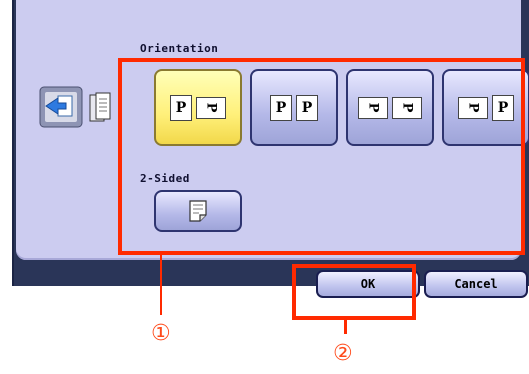 The width and height of the screenshot is (529, 374). What do you see at coordinates (343, 353) in the screenshot?
I see `callout-number-2: ②` at bounding box center [343, 353].